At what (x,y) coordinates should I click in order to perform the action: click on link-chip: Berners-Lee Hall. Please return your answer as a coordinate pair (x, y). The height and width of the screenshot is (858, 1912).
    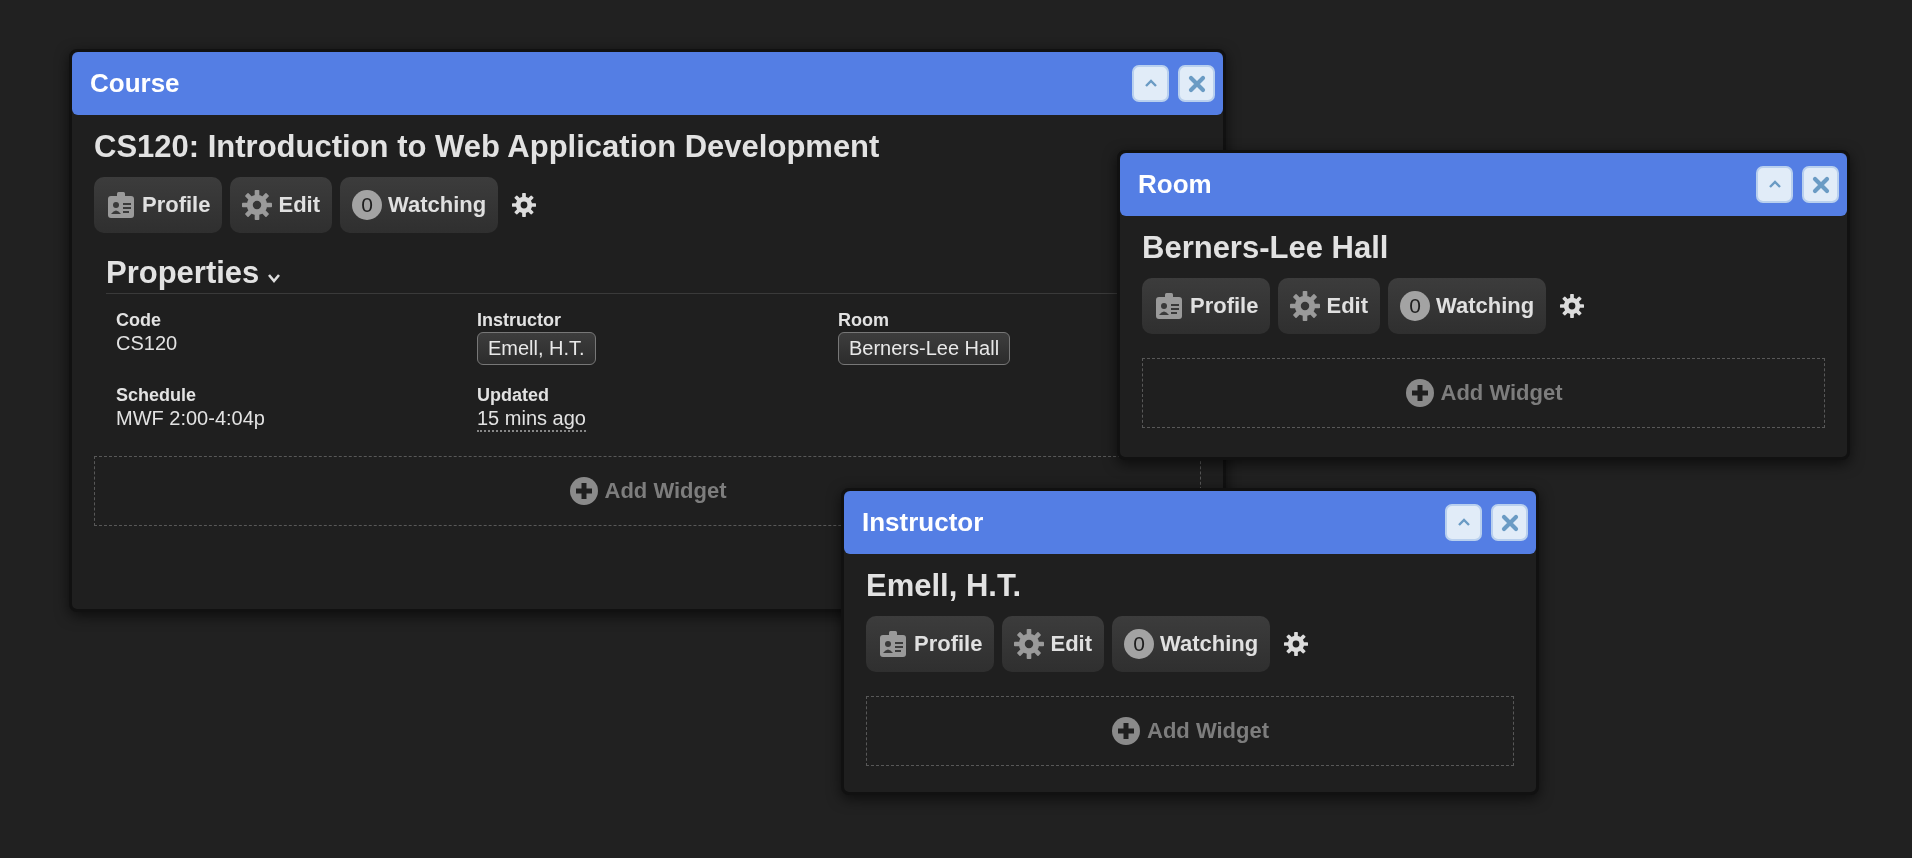
    Looking at the image, I should click on (924, 348).